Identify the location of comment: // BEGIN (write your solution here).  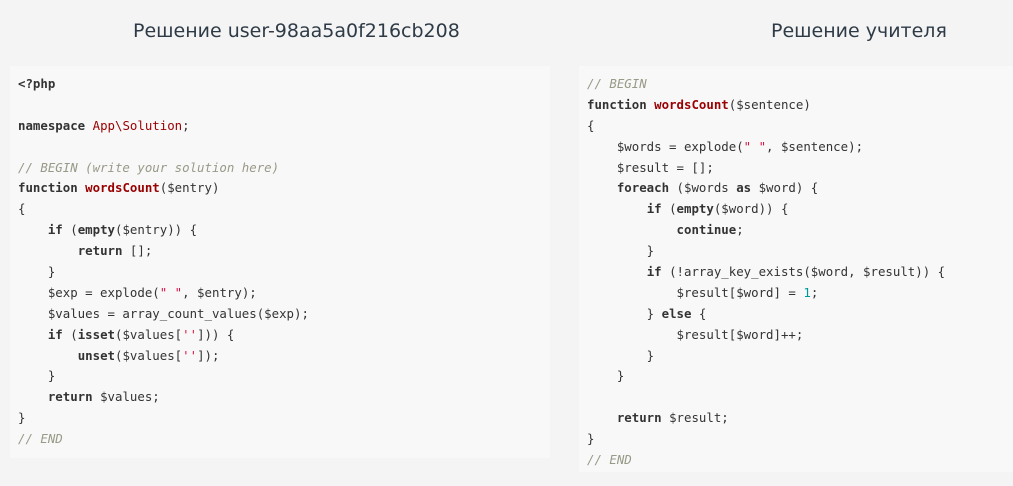
(149, 167).